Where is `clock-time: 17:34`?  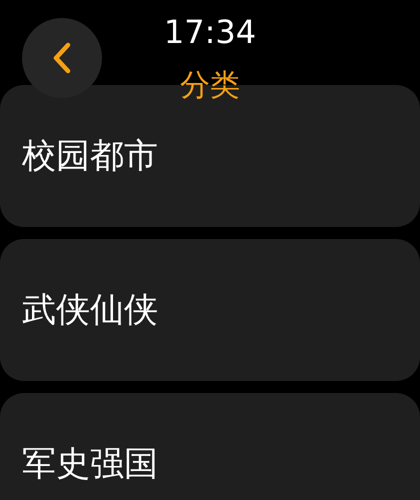 clock-time: 17:34 is located at coordinates (210, 32).